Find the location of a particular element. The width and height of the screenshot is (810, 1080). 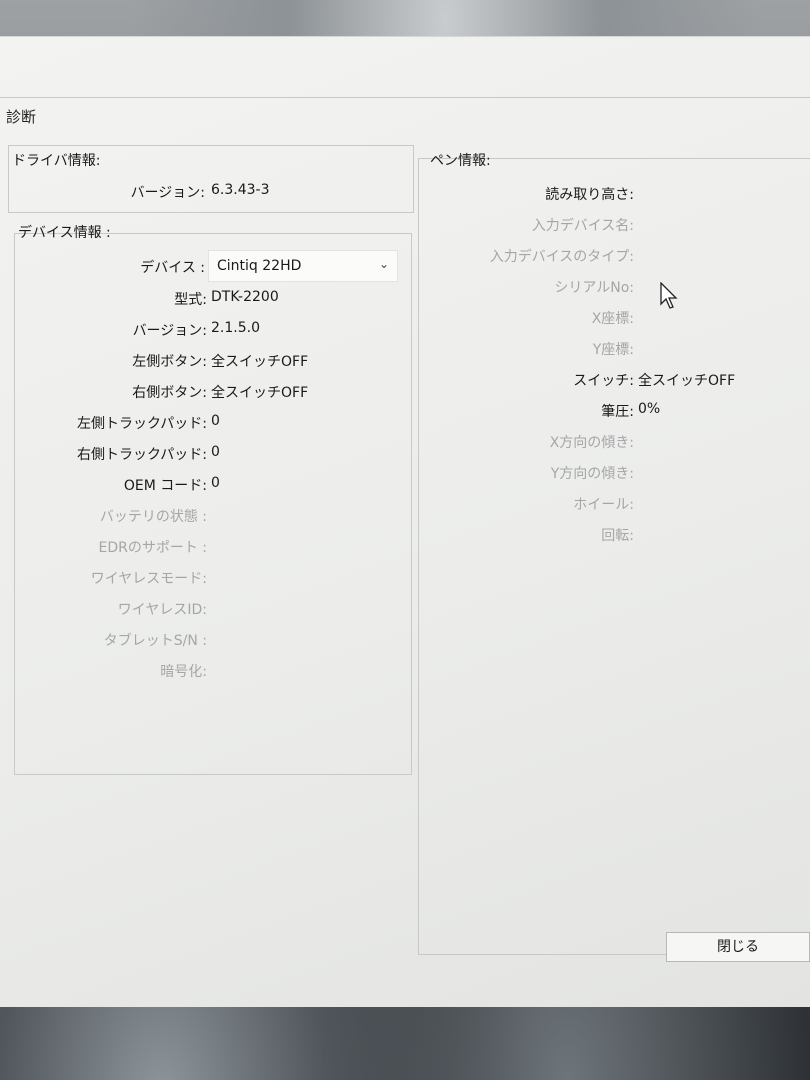

device-info-row: タブレットS/N : is located at coordinates (205, 640).